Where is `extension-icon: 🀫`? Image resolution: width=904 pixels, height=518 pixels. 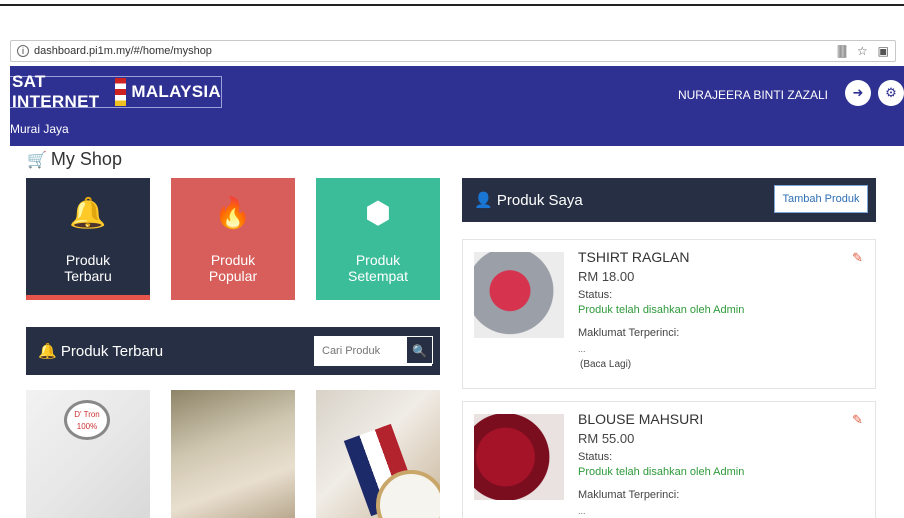 extension-icon: 🀫 is located at coordinates (842, 51).